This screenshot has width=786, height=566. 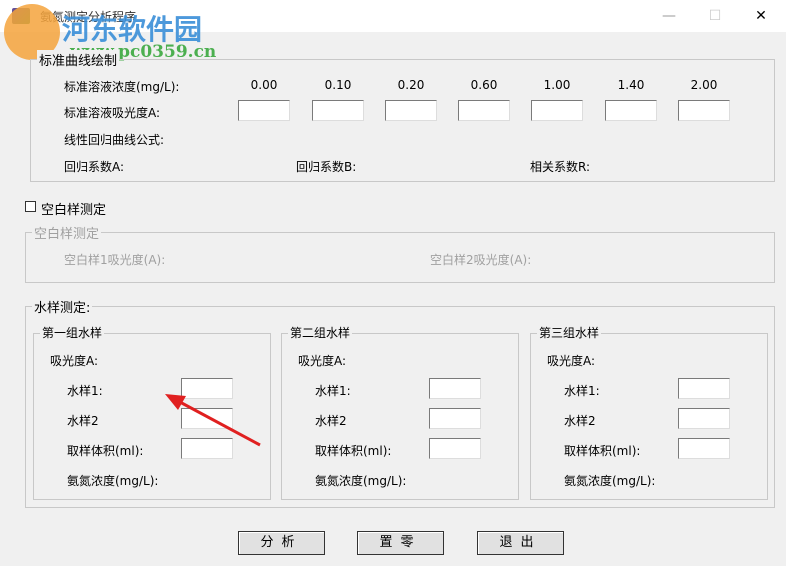 What do you see at coordinates (481, 260) in the screenshot?
I see `blank2-label: 空白样2吸光度(A):` at bounding box center [481, 260].